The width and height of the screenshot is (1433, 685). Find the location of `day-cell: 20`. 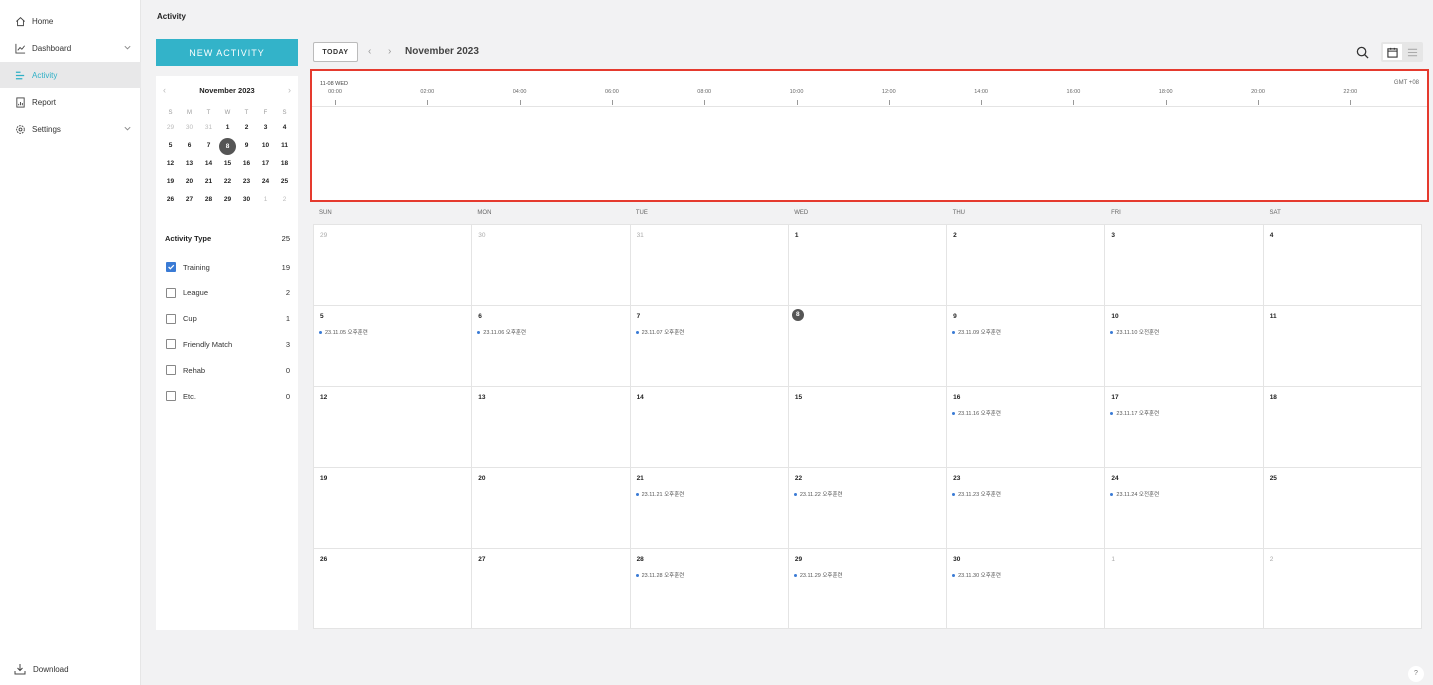

day-cell: 20 is located at coordinates (550, 508).